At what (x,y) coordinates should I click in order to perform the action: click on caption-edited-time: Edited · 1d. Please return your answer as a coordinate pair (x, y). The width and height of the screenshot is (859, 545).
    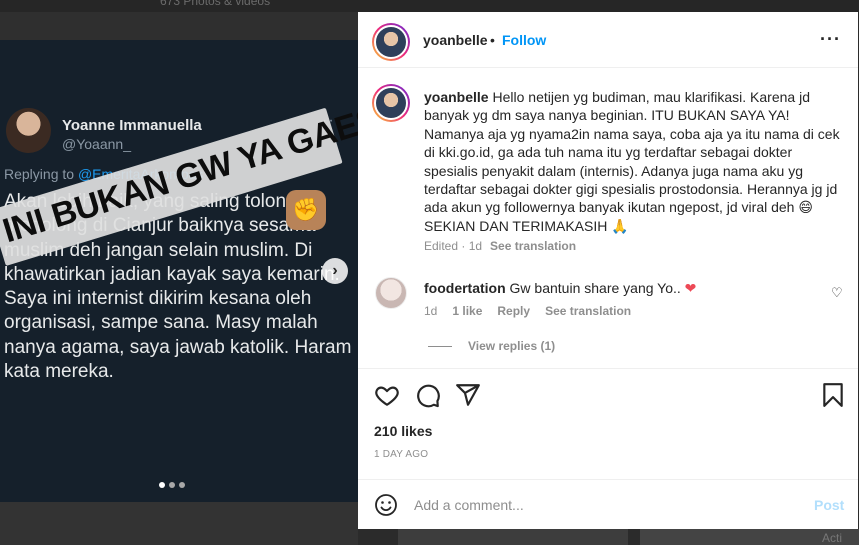
    Looking at the image, I should click on (453, 246).